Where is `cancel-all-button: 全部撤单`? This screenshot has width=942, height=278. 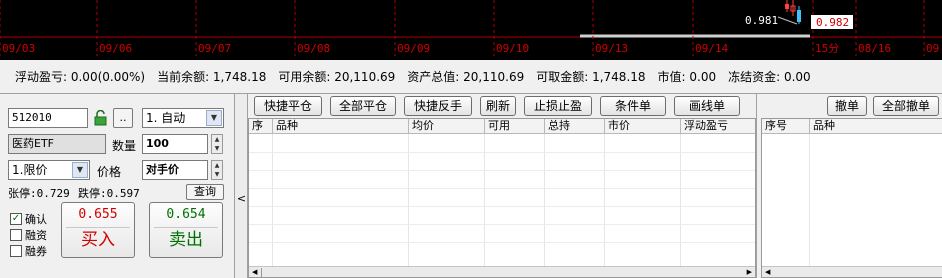
cancel-all-button: 全部撤单 is located at coordinates (906, 106).